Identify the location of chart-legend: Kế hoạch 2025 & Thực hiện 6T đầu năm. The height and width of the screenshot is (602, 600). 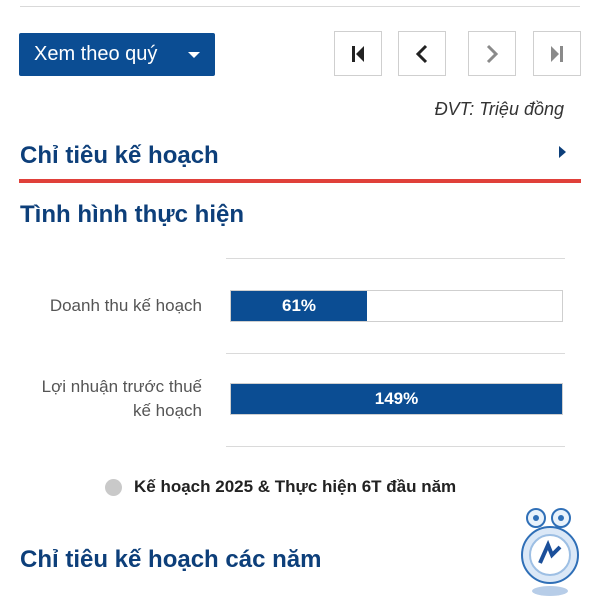
(280, 487).